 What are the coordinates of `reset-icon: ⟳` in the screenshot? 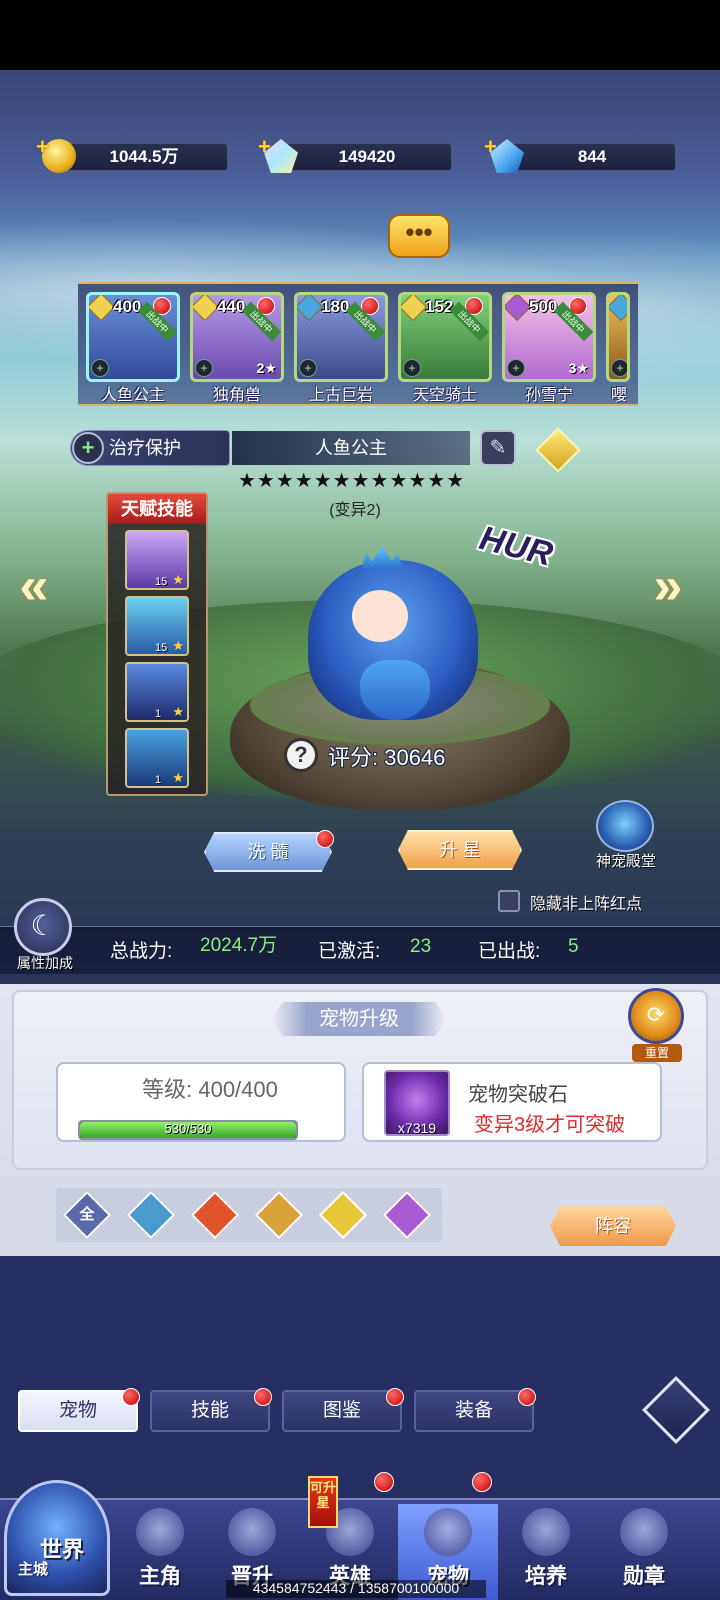 It's located at (656, 1016).